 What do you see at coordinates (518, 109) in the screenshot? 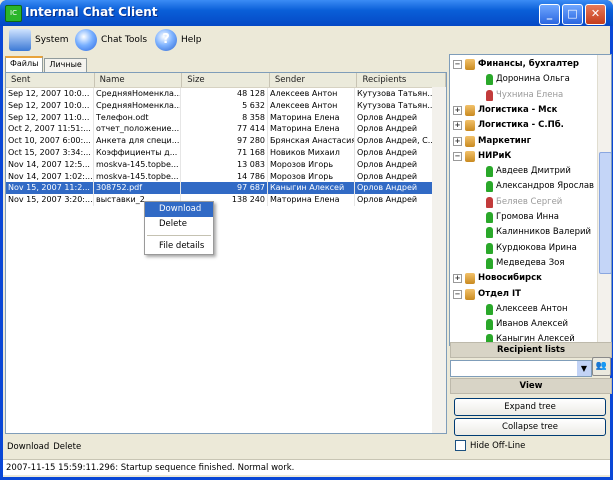
I see `tree-label: Логистика - Мск` at bounding box center [518, 109].